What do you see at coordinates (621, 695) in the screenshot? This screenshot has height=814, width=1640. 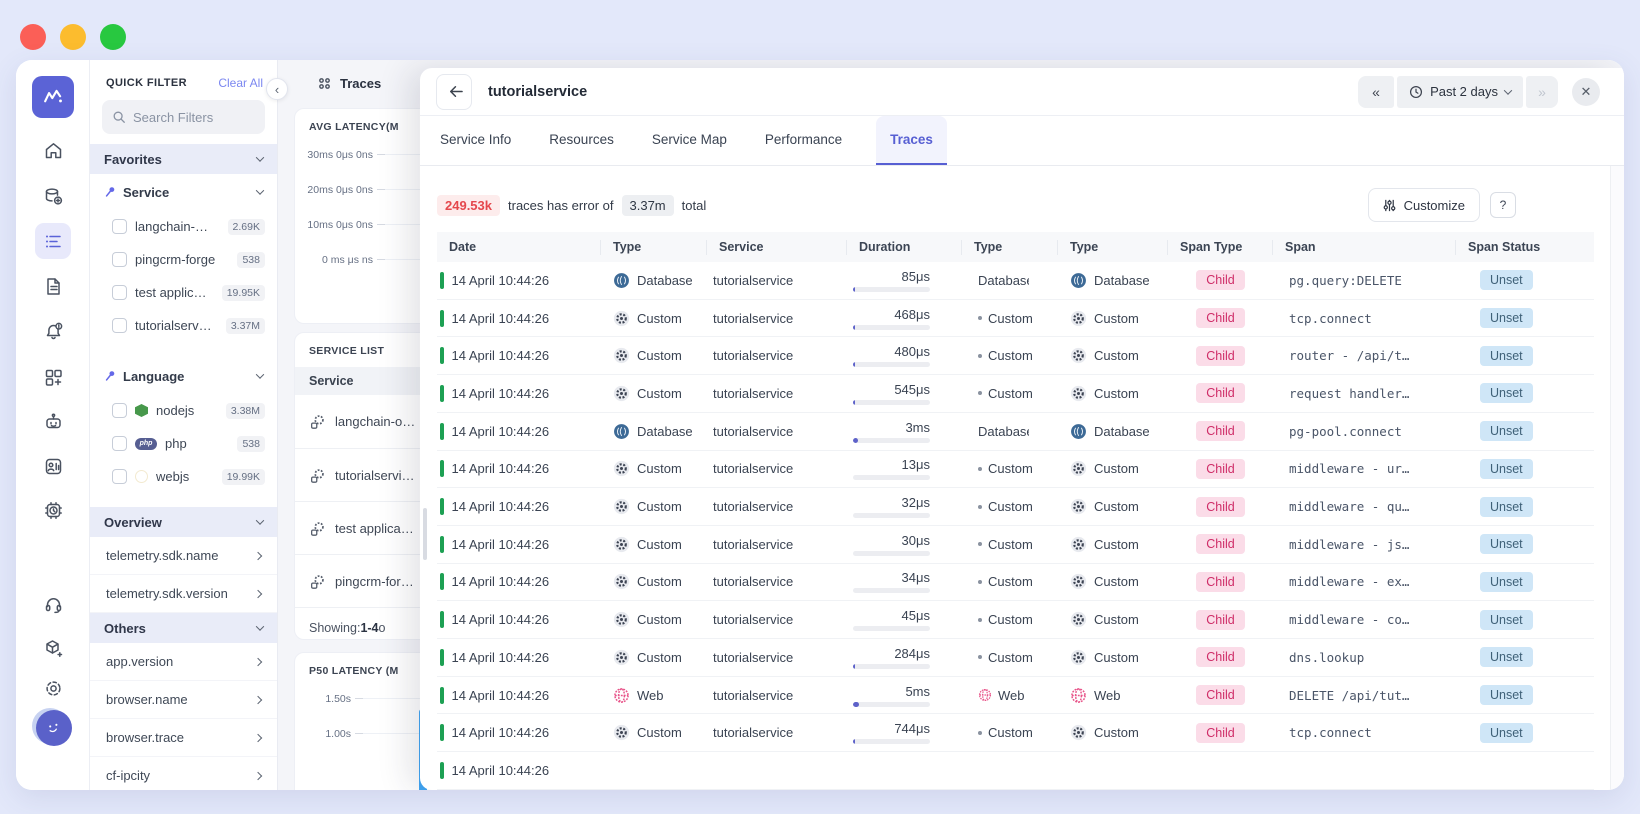 I see `globe-icon` at bounding box center [621, 695].